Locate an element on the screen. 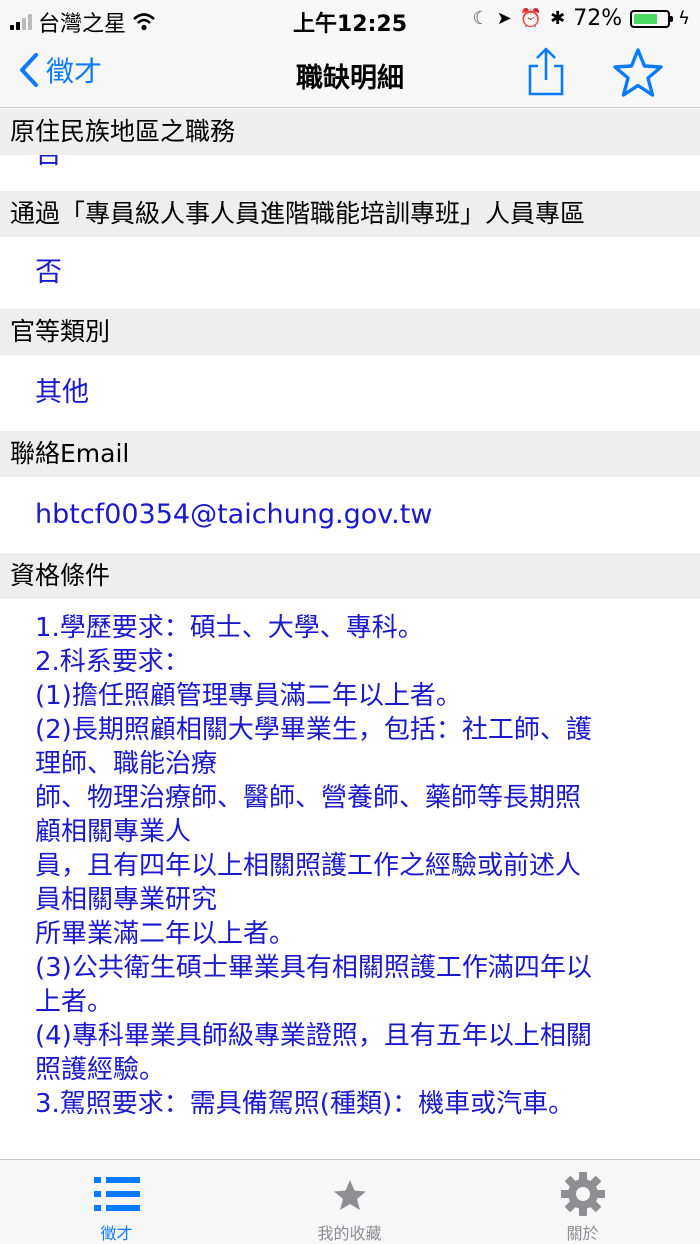 This screenshot has height=1244, width=700. location-icon: ➤ is located at coordinates (504, 18).